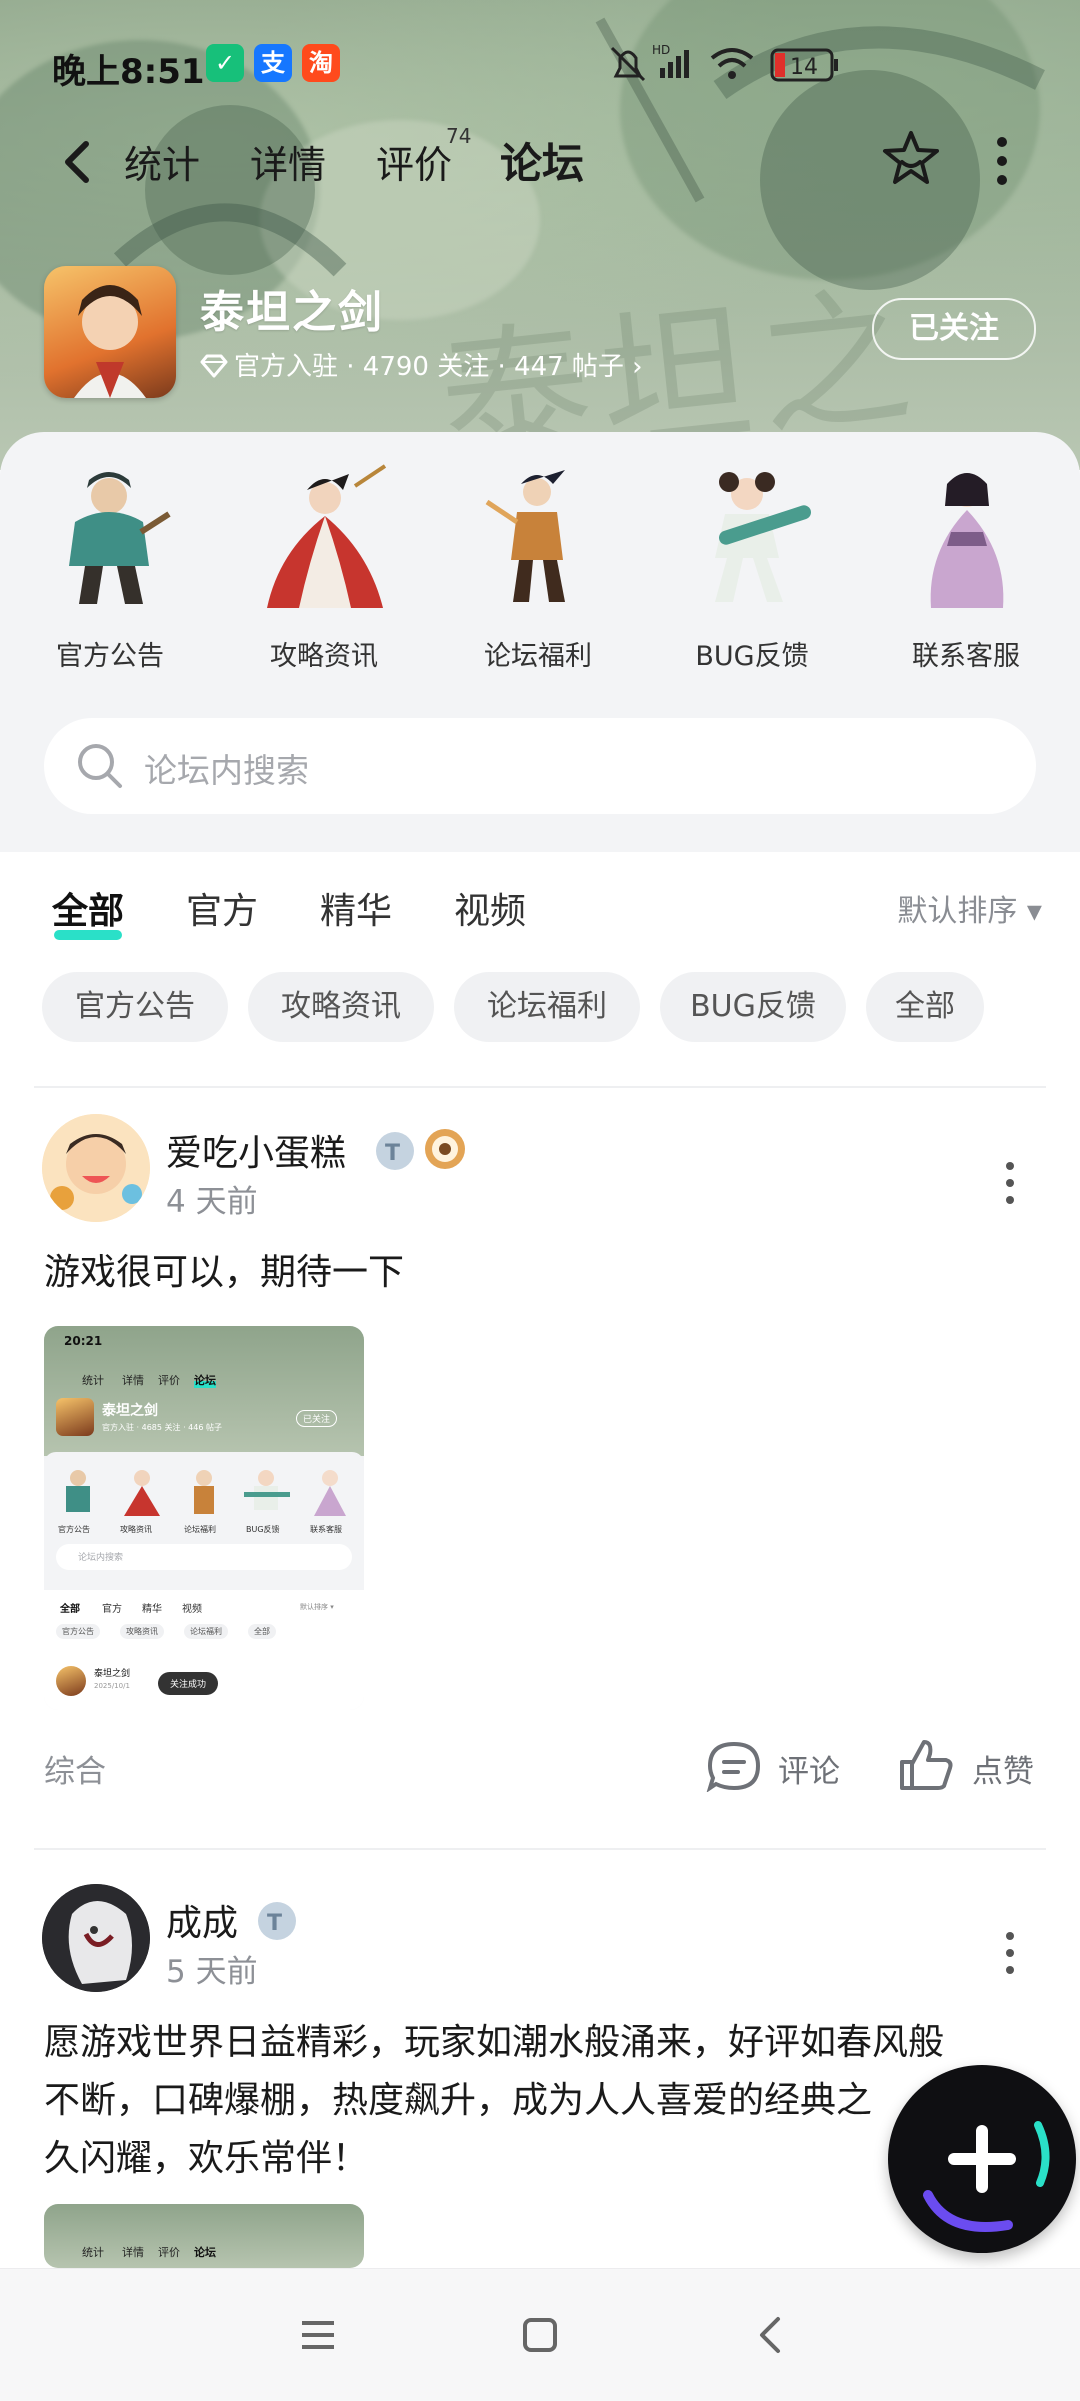 The width and height of the screenshot is (1080, 2401). What do you see at coordinates (212, 1202) in the screenshot?
I see `post-time: 4 天前` at bounding box center [212, 1202].